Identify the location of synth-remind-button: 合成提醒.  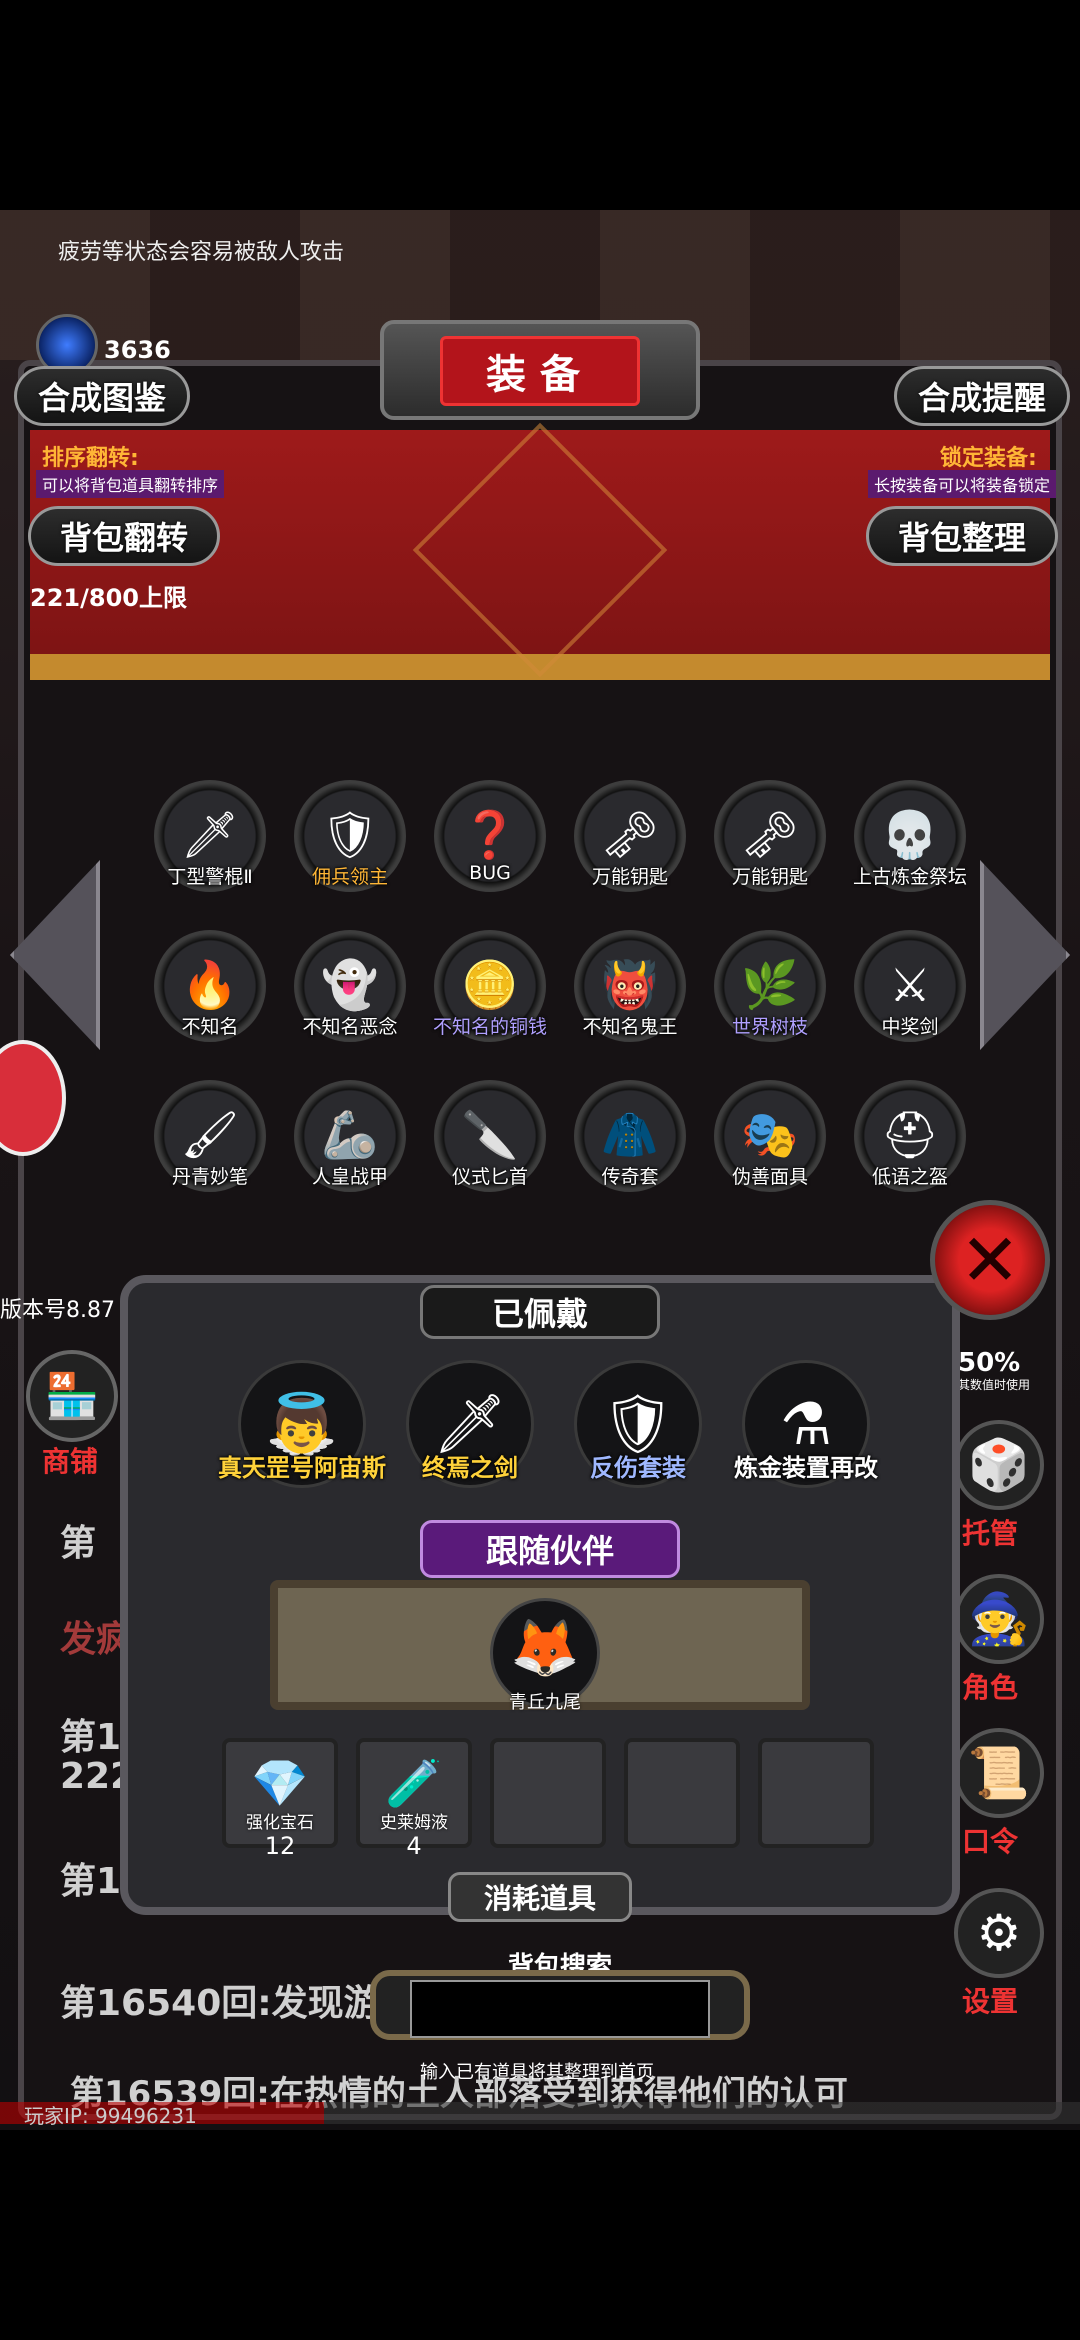
(982, 396).